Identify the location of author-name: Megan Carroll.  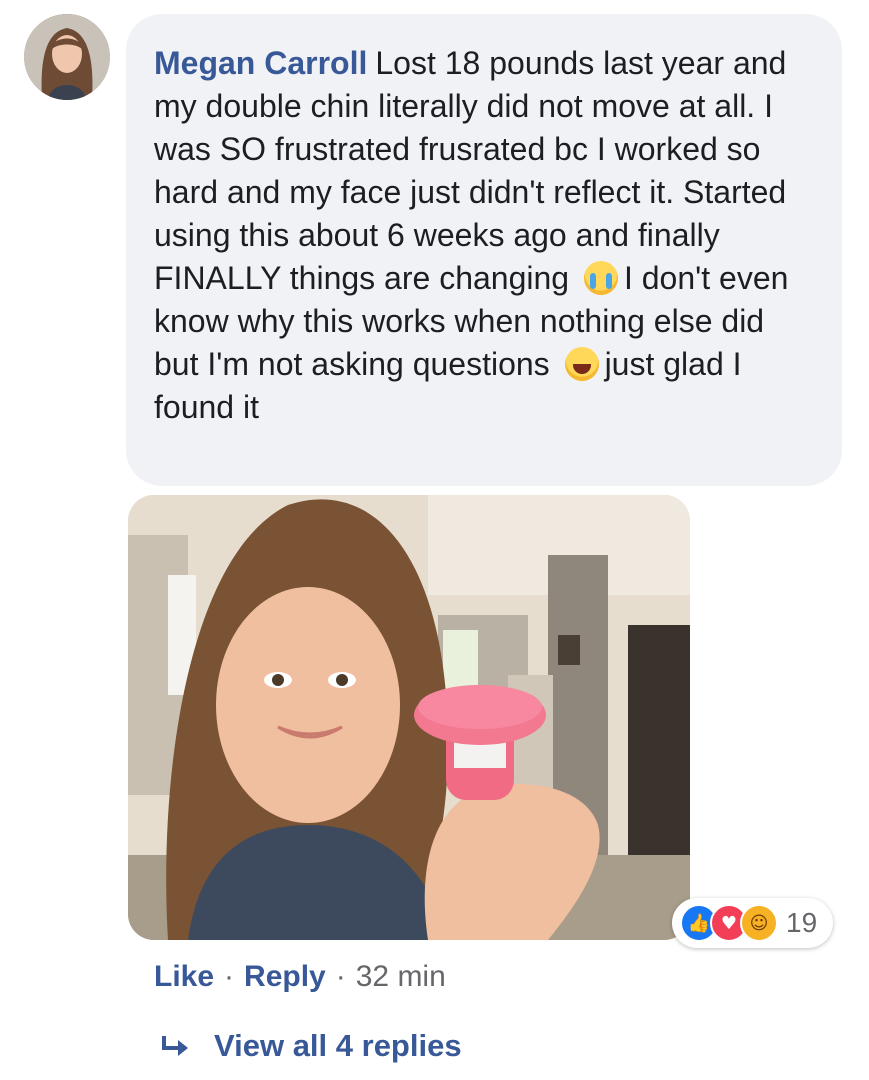
(260, 63).